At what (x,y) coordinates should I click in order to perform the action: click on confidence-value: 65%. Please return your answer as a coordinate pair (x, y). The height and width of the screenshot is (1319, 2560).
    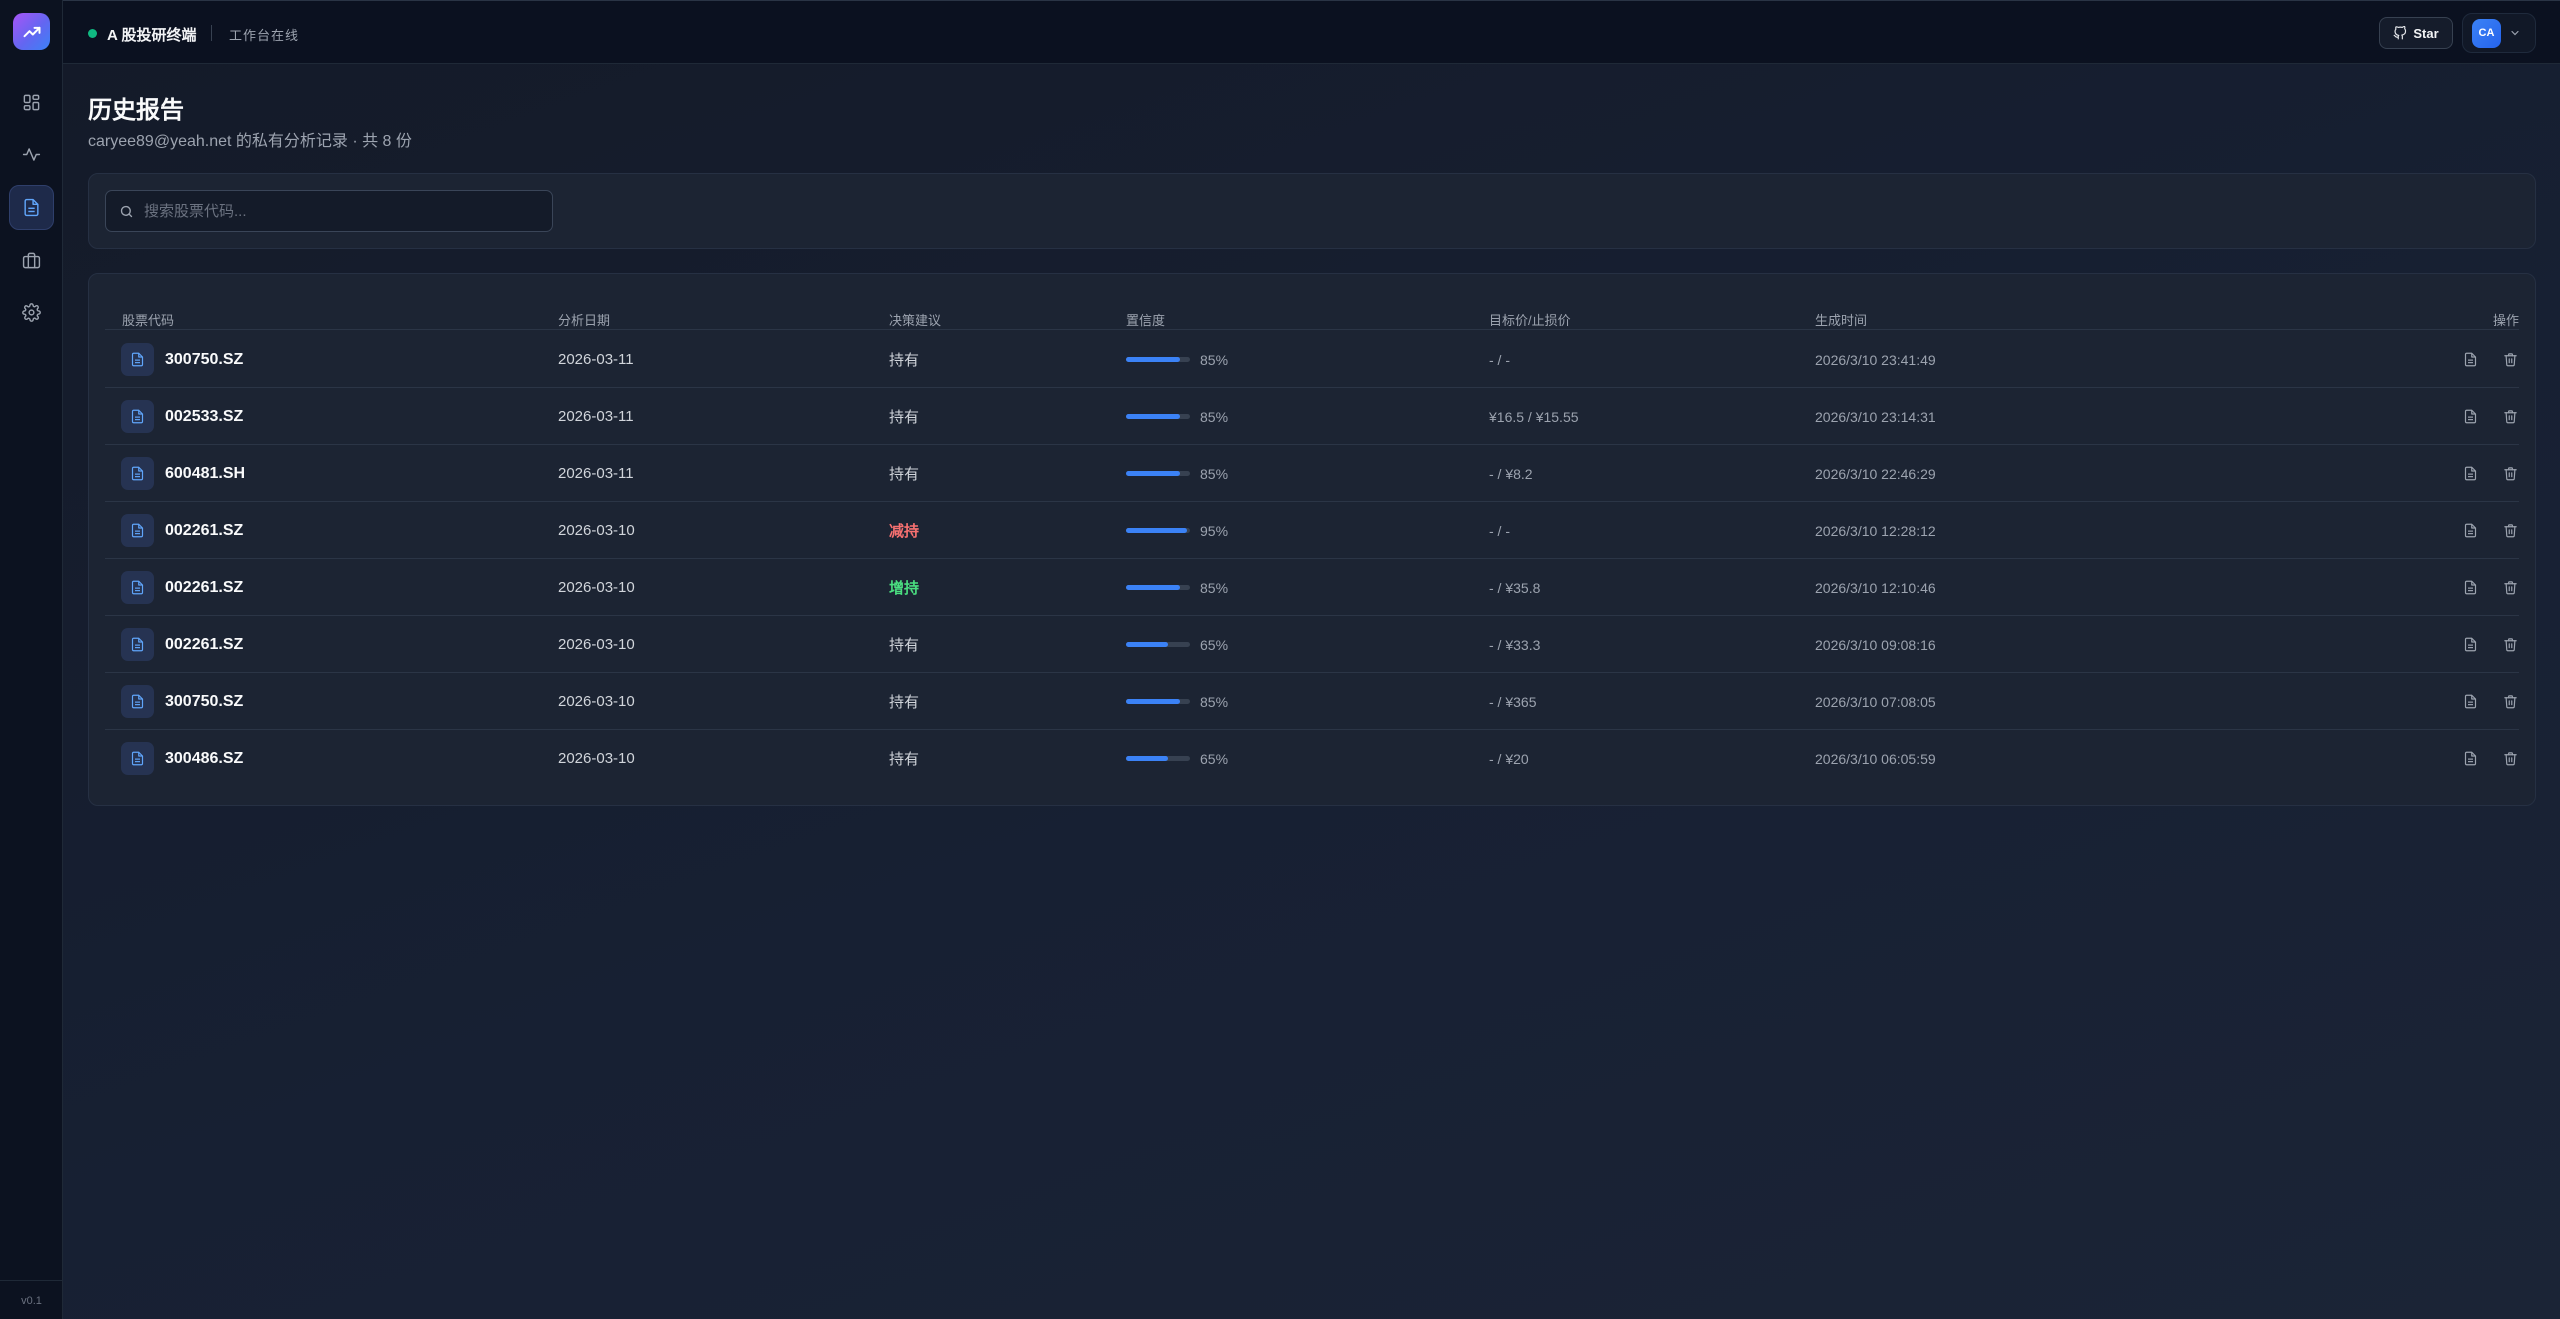
    Looking at the image, I should click on (1214, 758).